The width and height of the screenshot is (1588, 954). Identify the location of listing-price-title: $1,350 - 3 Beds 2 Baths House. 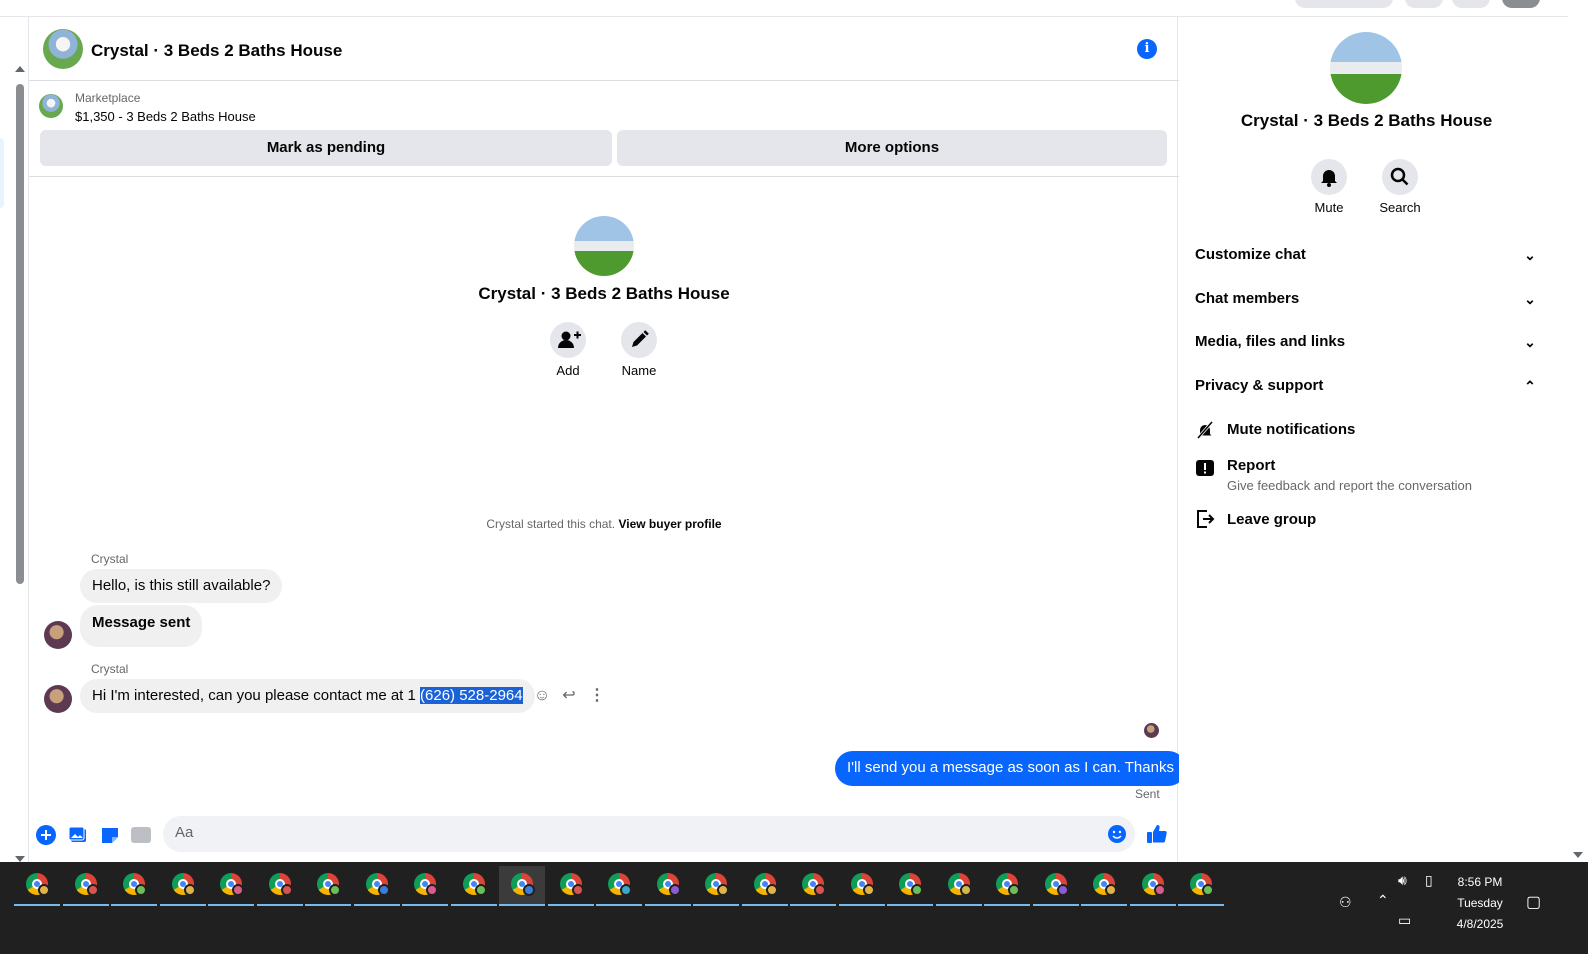
(165, 116).